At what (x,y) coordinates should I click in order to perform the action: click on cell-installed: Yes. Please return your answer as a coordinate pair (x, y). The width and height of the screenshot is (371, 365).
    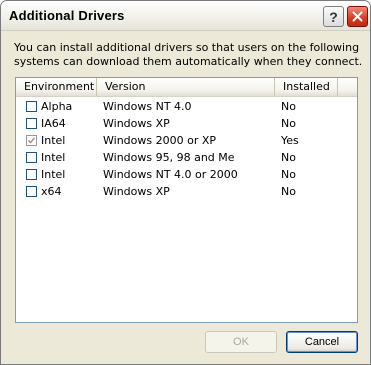
    Looking at the image, I should click on (290, 140).